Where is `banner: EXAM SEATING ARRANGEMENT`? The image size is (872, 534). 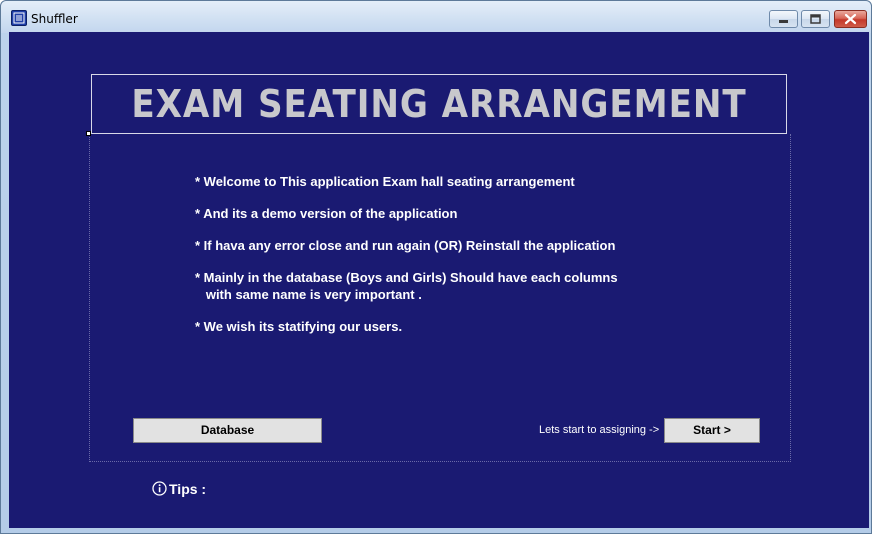
banner: EXAM SEATING ARRANGEMENT is located at coordinates (439, 104).